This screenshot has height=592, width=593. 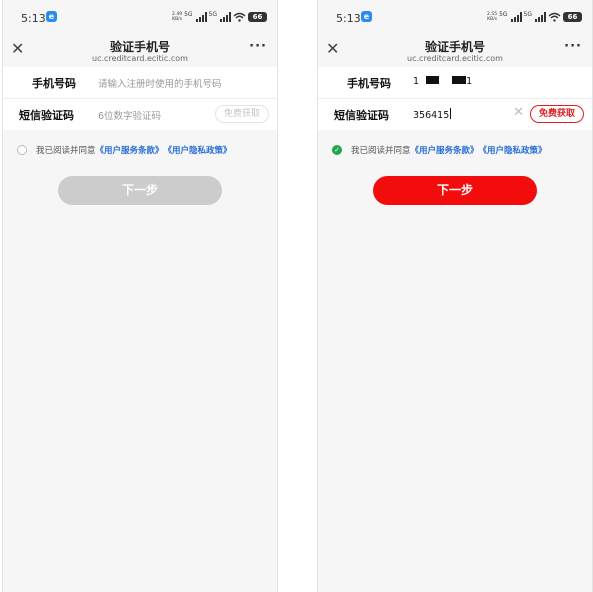 What do you see at coordinates (442, 81) in the screenshot?
I see `phone-input: 1 1` at bounding box center [442, 81].